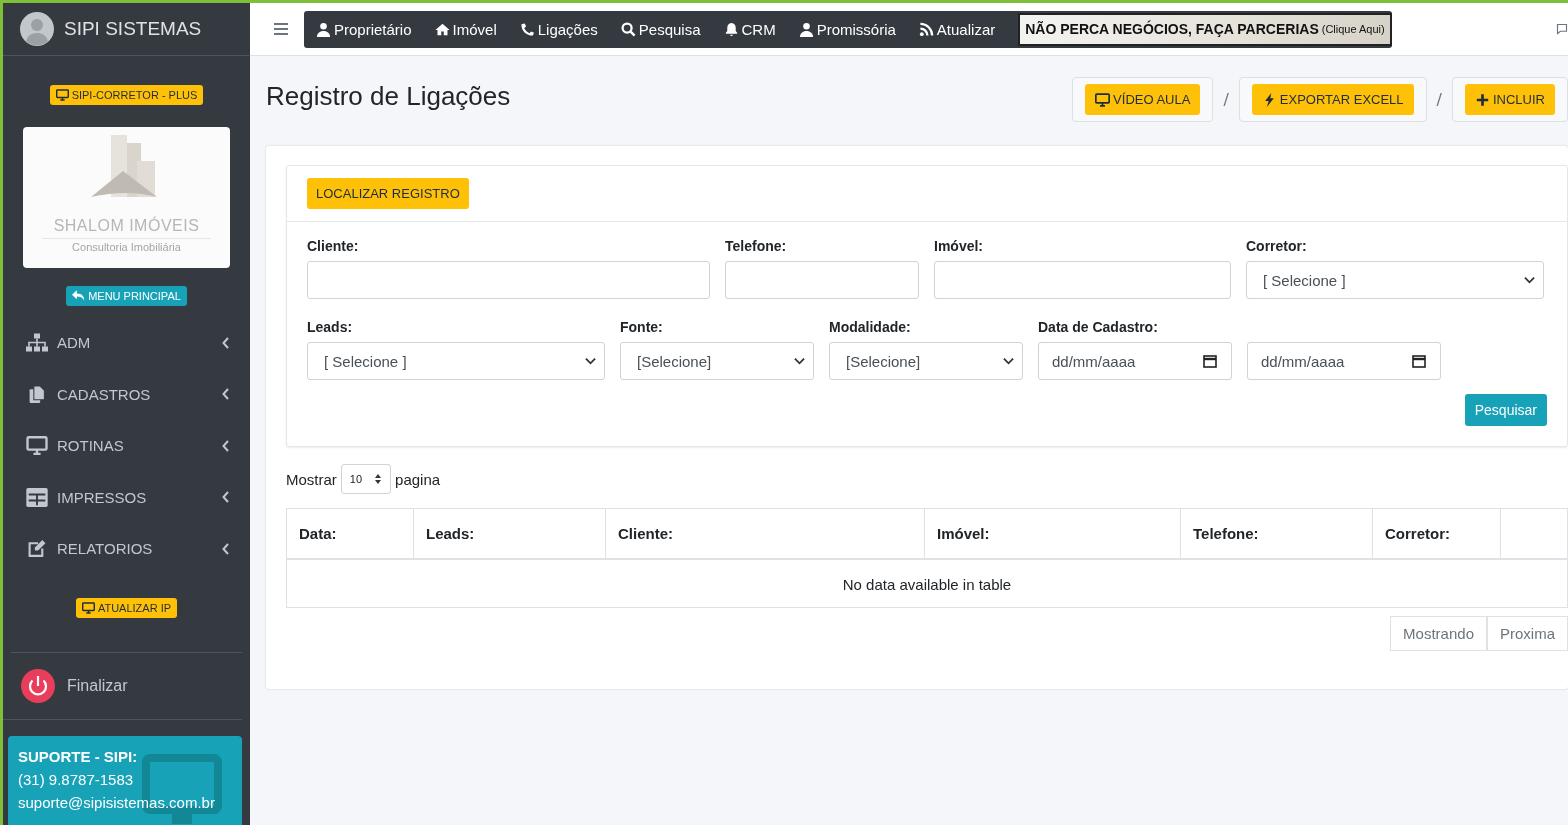  Describe the element at coordinates (126, 247) in the screenshot. I see `logo-tagline: Consultoria Imobiliária` at that location.